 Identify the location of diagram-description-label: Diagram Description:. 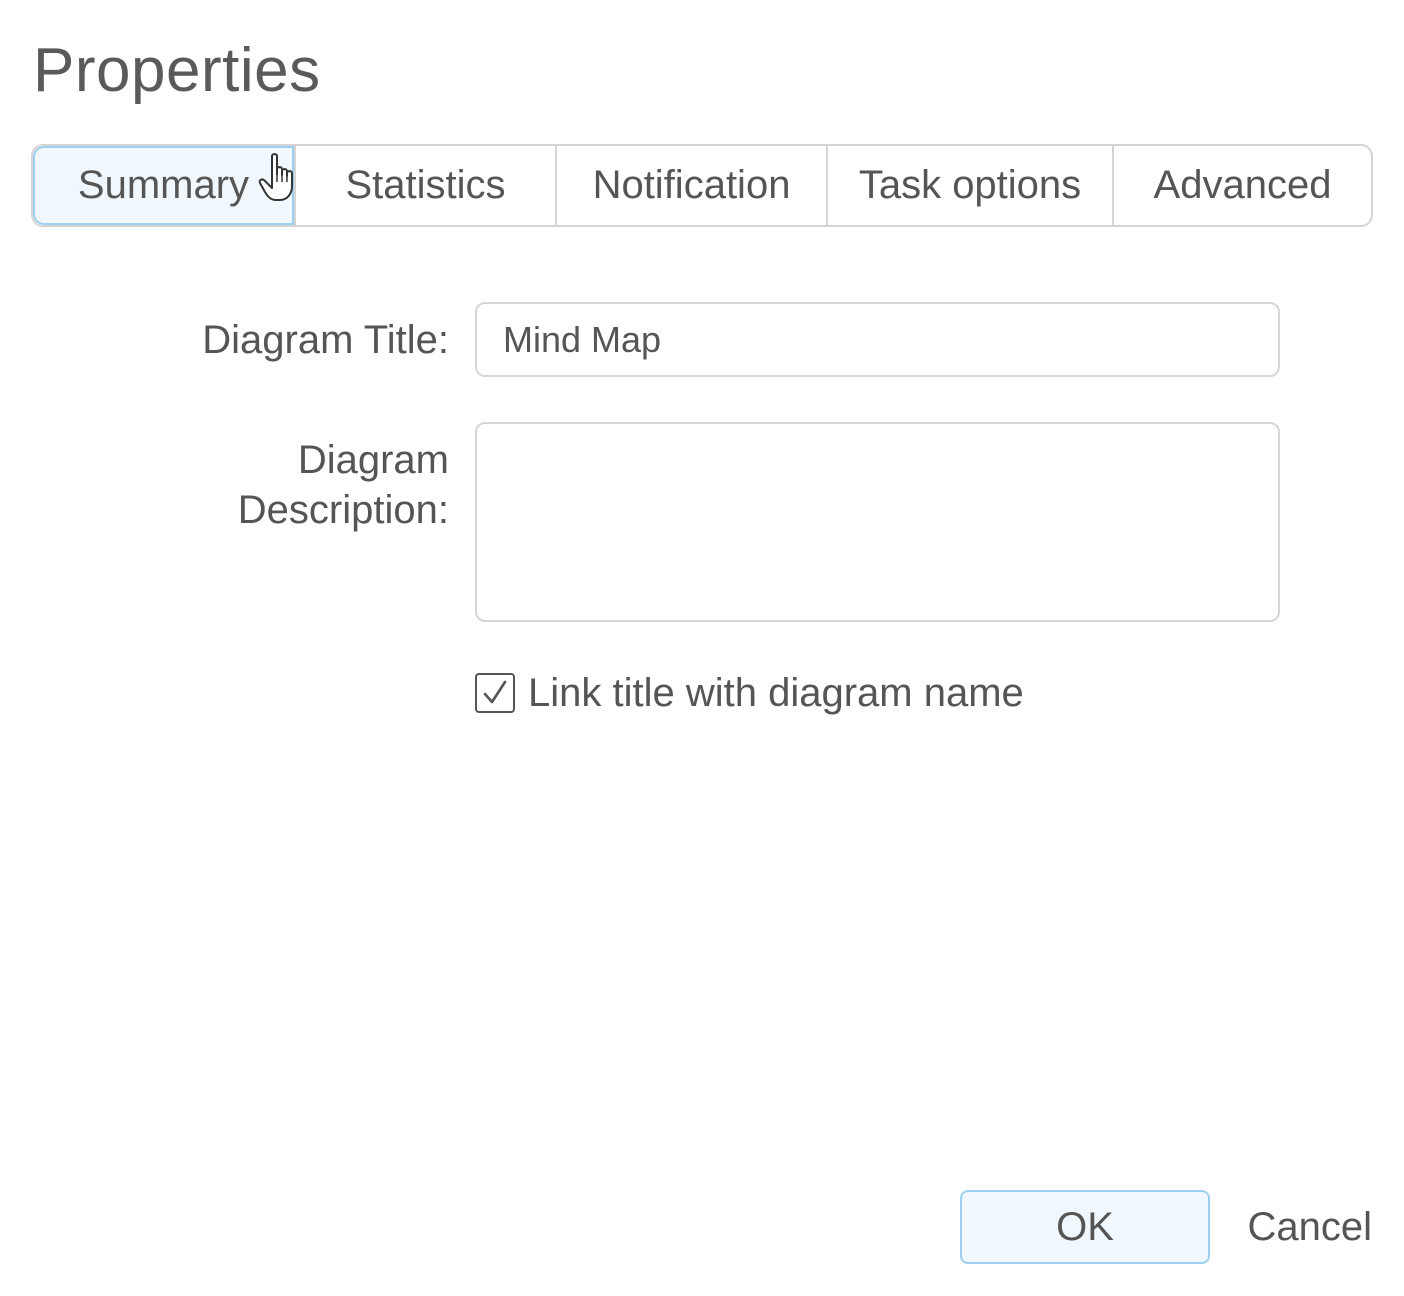
(343, 485).